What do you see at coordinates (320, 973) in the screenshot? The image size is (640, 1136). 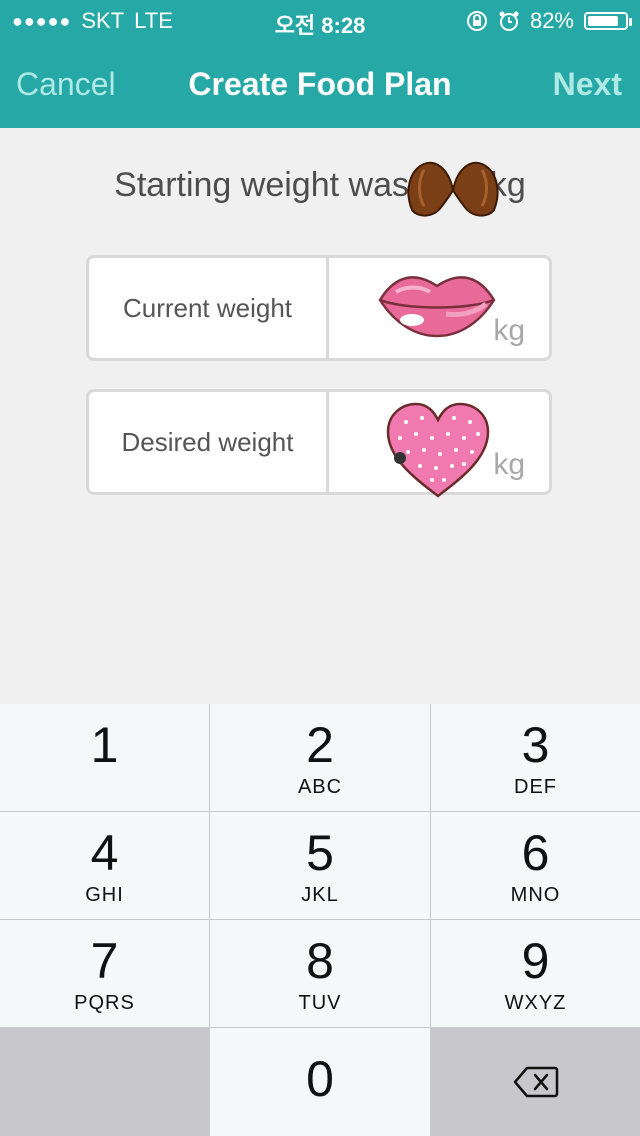 I see `key-8: 8 TUV` at bounding box center [320, 973].